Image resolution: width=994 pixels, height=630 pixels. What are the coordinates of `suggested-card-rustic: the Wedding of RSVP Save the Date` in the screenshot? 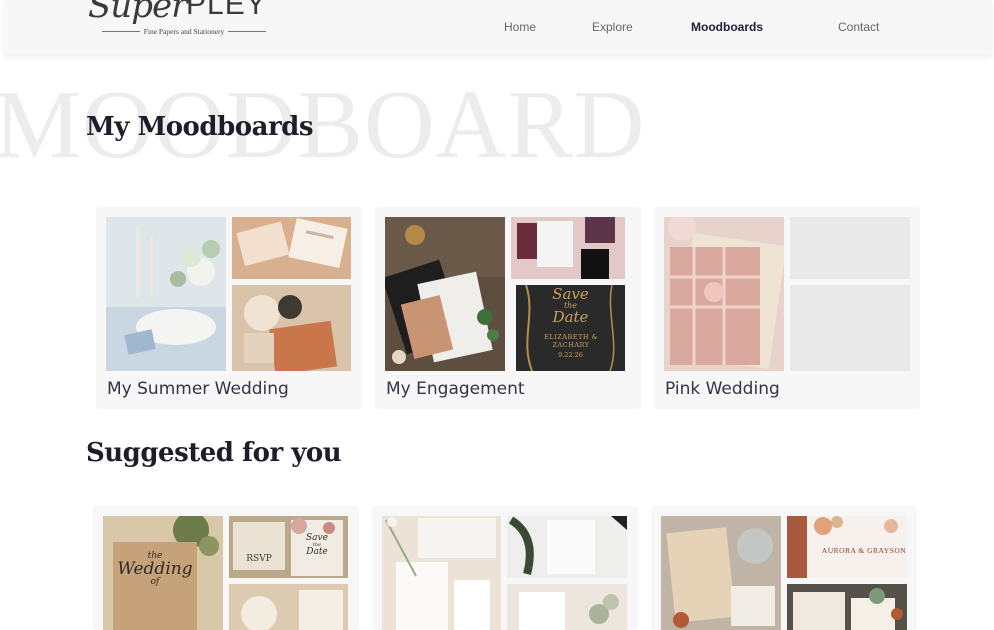 It's located at (226, 568).